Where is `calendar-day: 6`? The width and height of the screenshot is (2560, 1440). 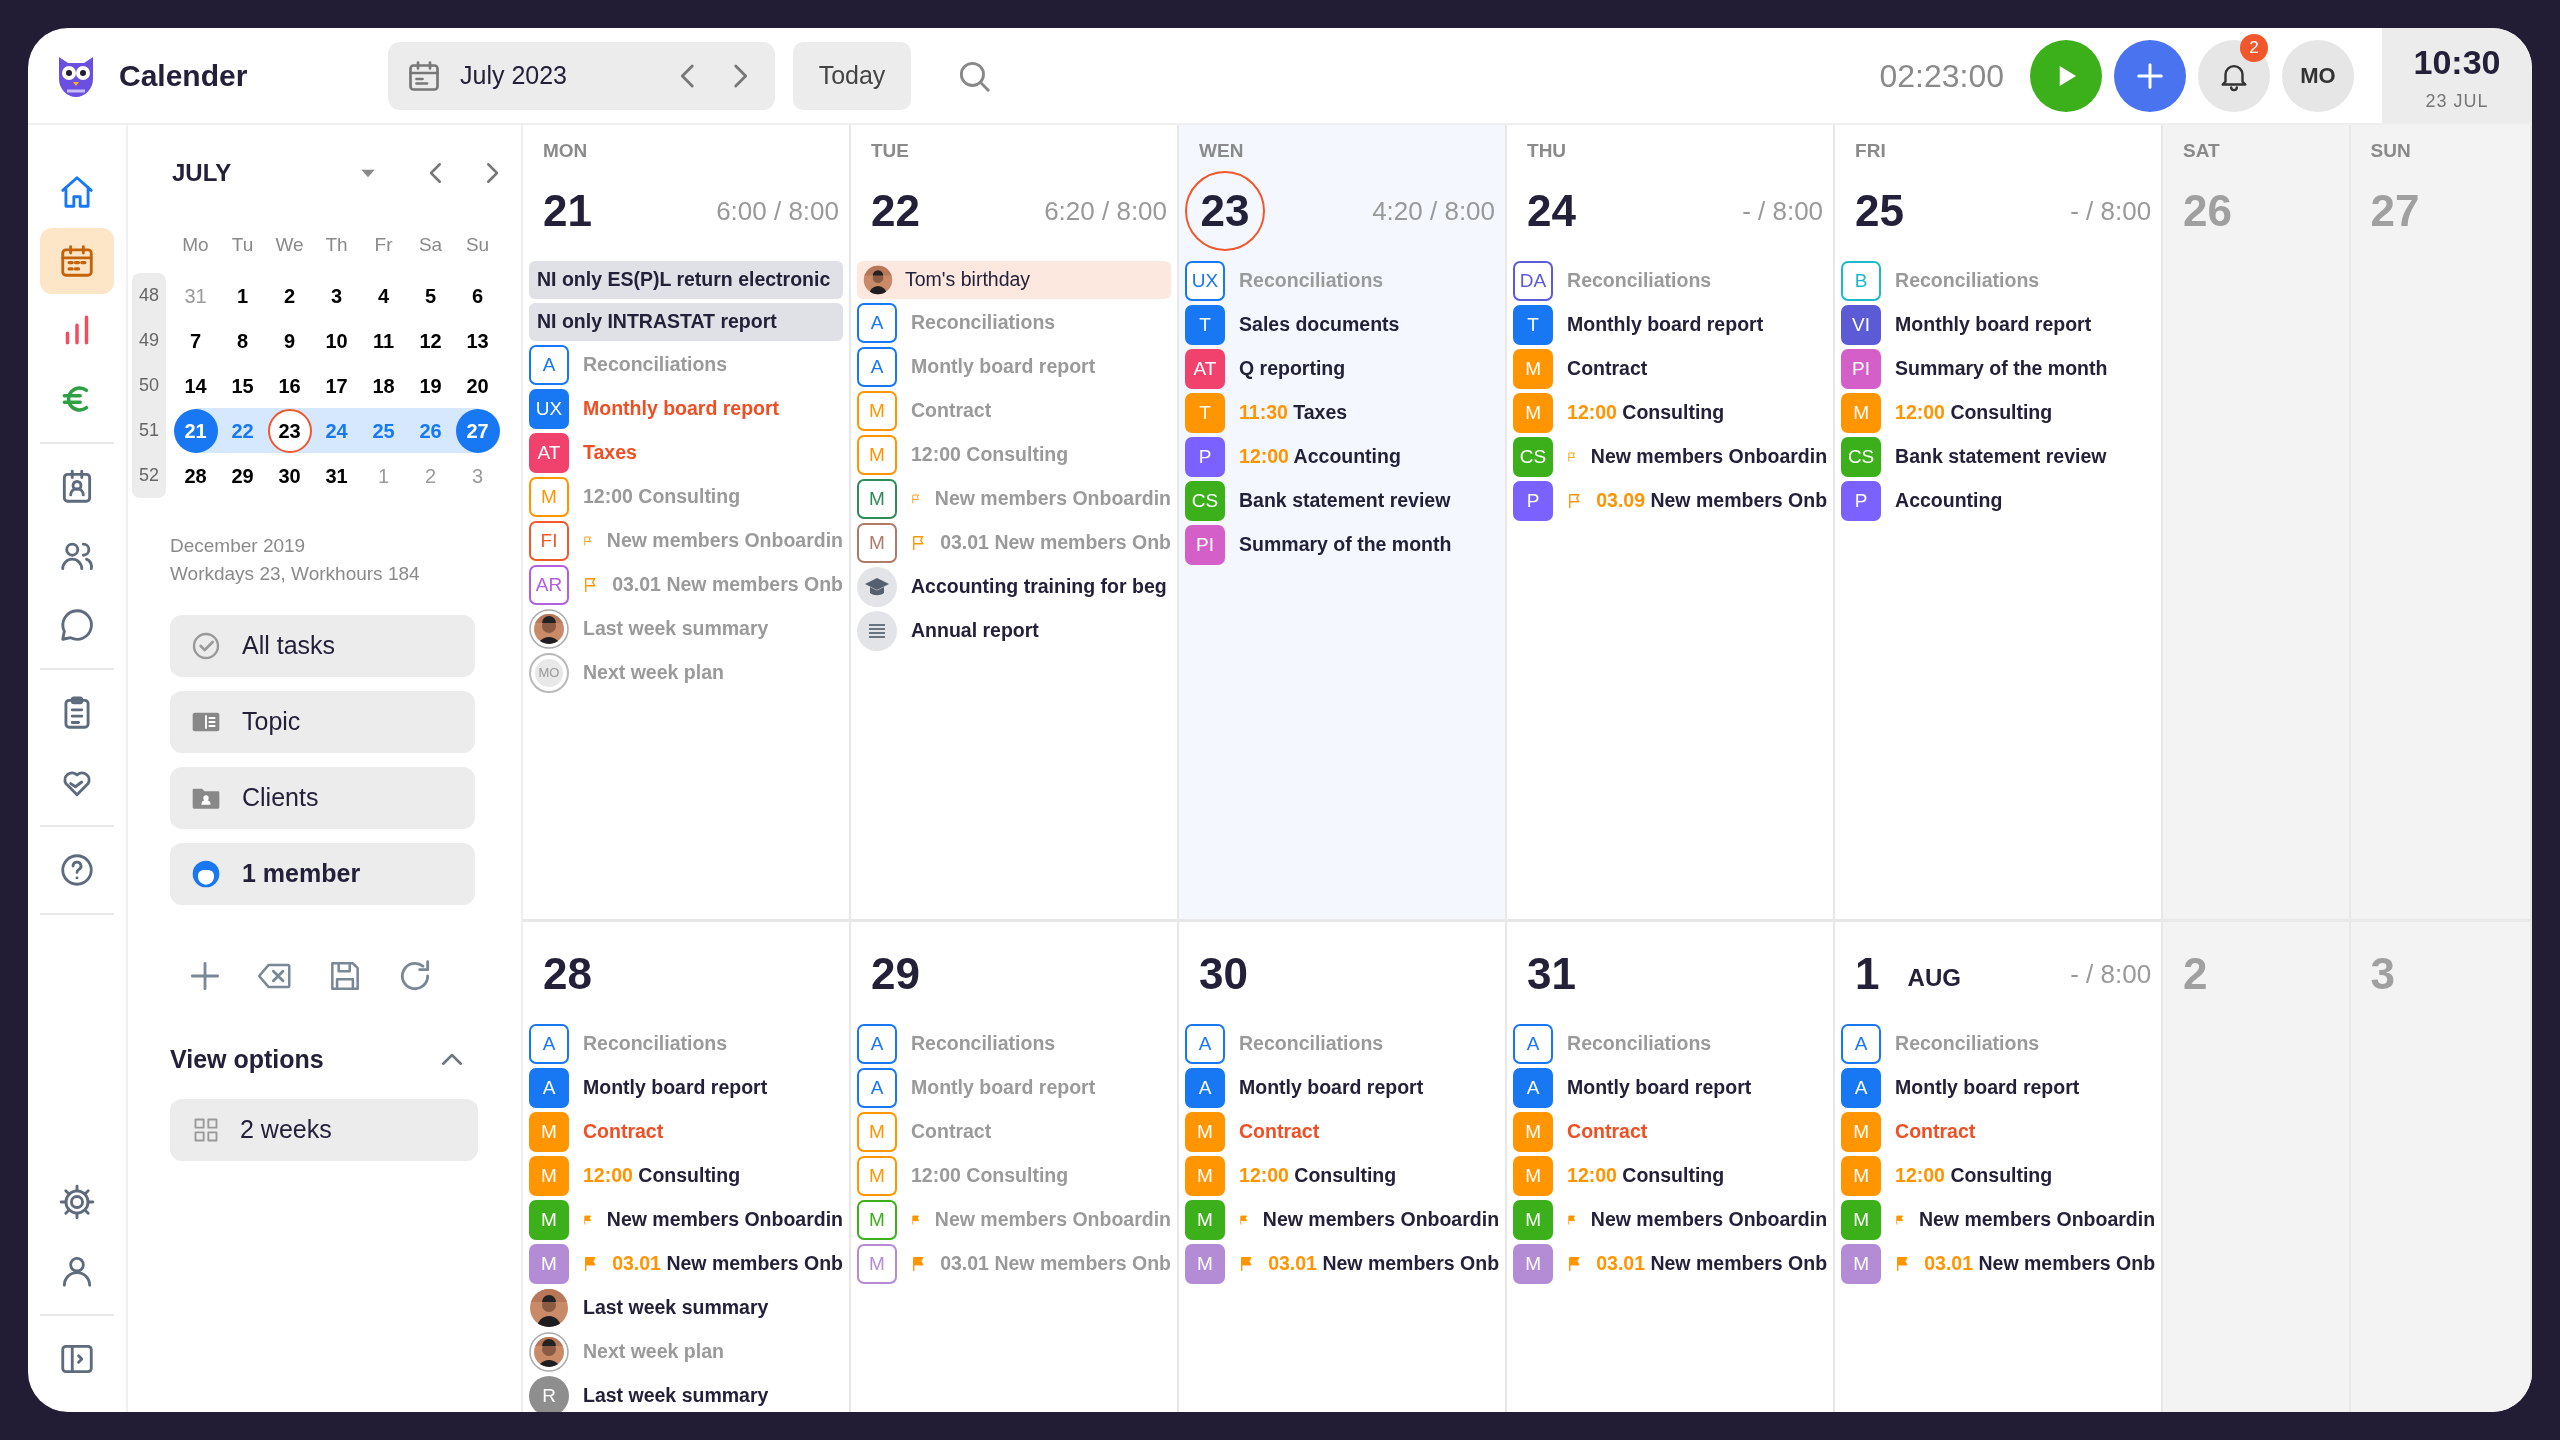 calendar-day: 6 is located at coordinates (477, 295).